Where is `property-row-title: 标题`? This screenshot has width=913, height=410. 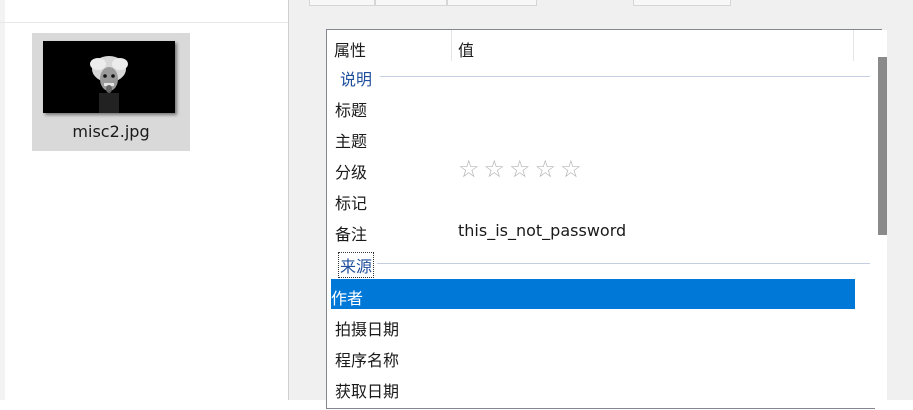 property-row-title: 标题 is located at coordinates (593, 106).